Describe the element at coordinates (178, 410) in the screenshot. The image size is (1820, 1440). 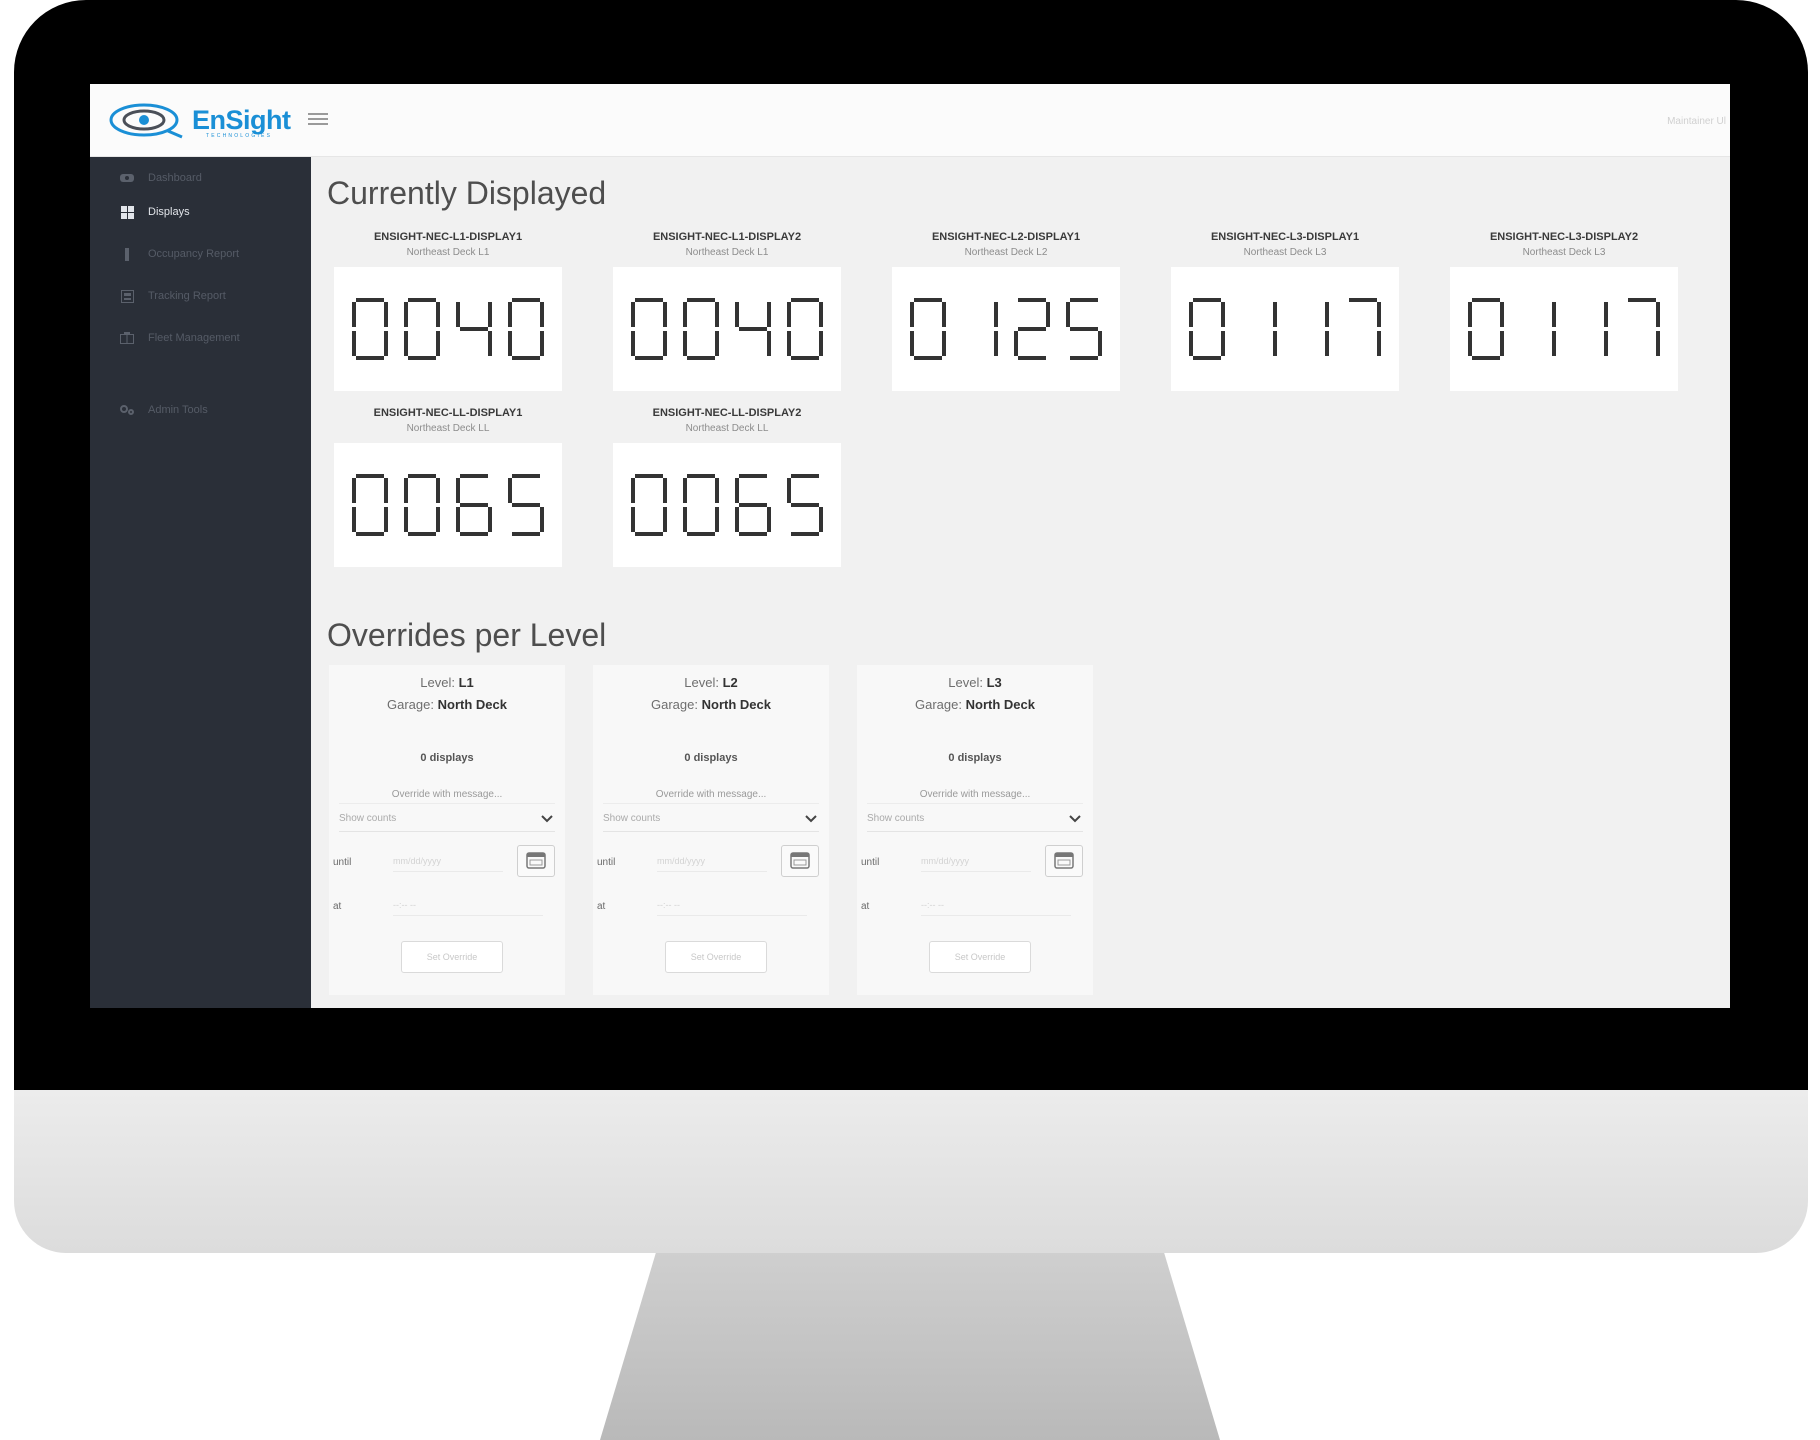
I see `sidebar-item-label: Admin Tools` at that location.